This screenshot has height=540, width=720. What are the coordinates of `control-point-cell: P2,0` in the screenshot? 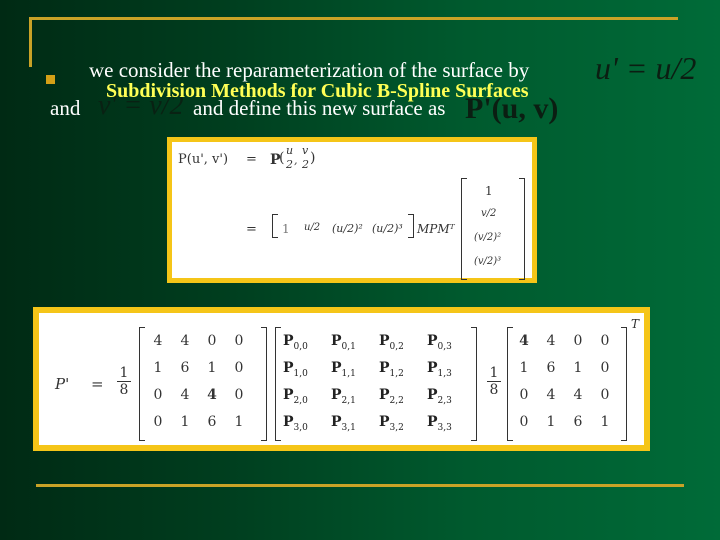 It's located at (295, 396).